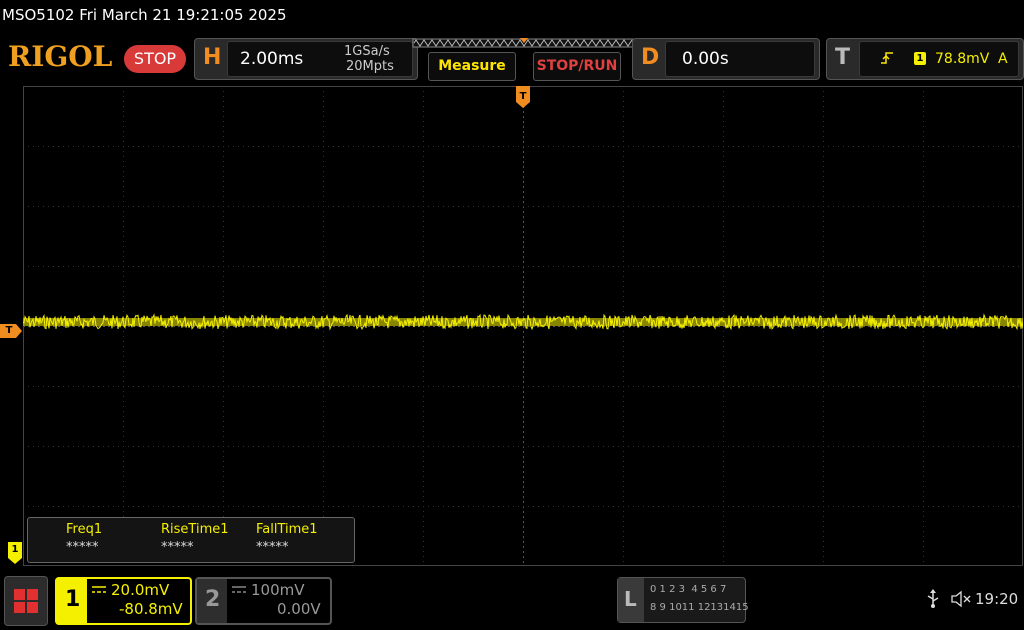  I want to click on stop-run-button: STOP/RUN, so click(577, 66).